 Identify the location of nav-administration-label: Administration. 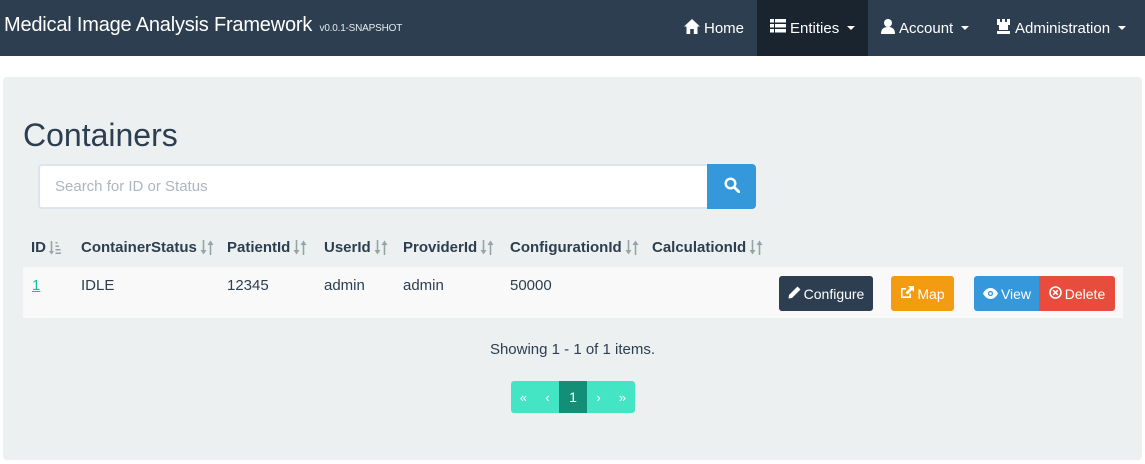
(1063, 28).